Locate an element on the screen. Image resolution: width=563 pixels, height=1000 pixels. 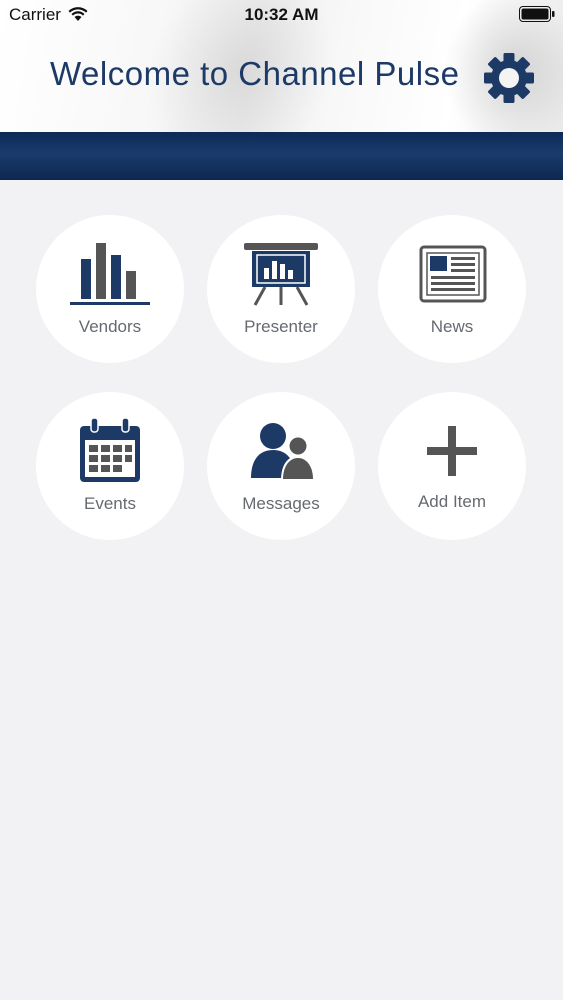
events-button: Events is located at coordinates (110, 466).